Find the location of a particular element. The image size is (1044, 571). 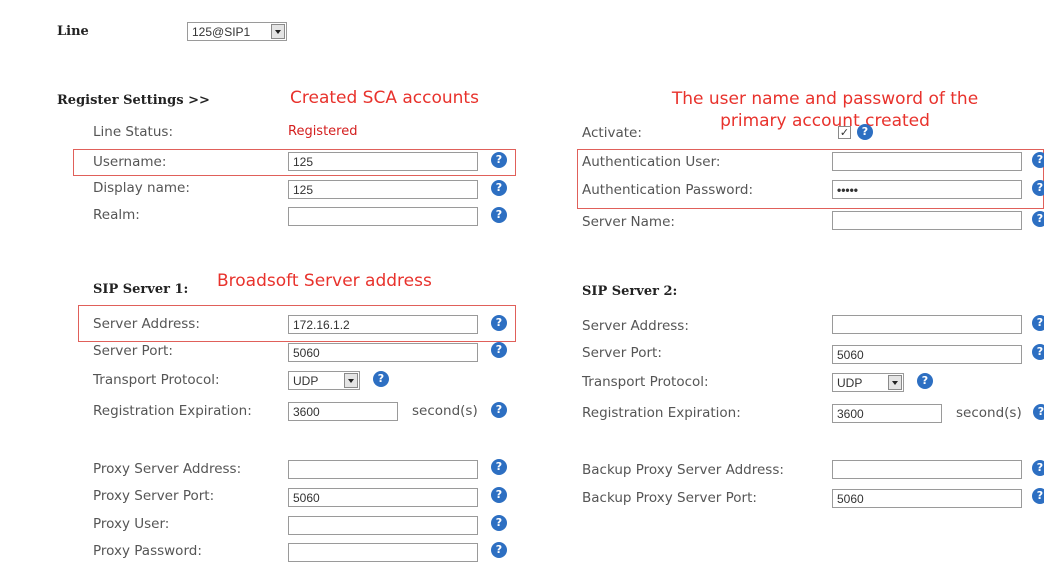

backup-proxy-port-input: 5060 is located at coordinates (927, 498).